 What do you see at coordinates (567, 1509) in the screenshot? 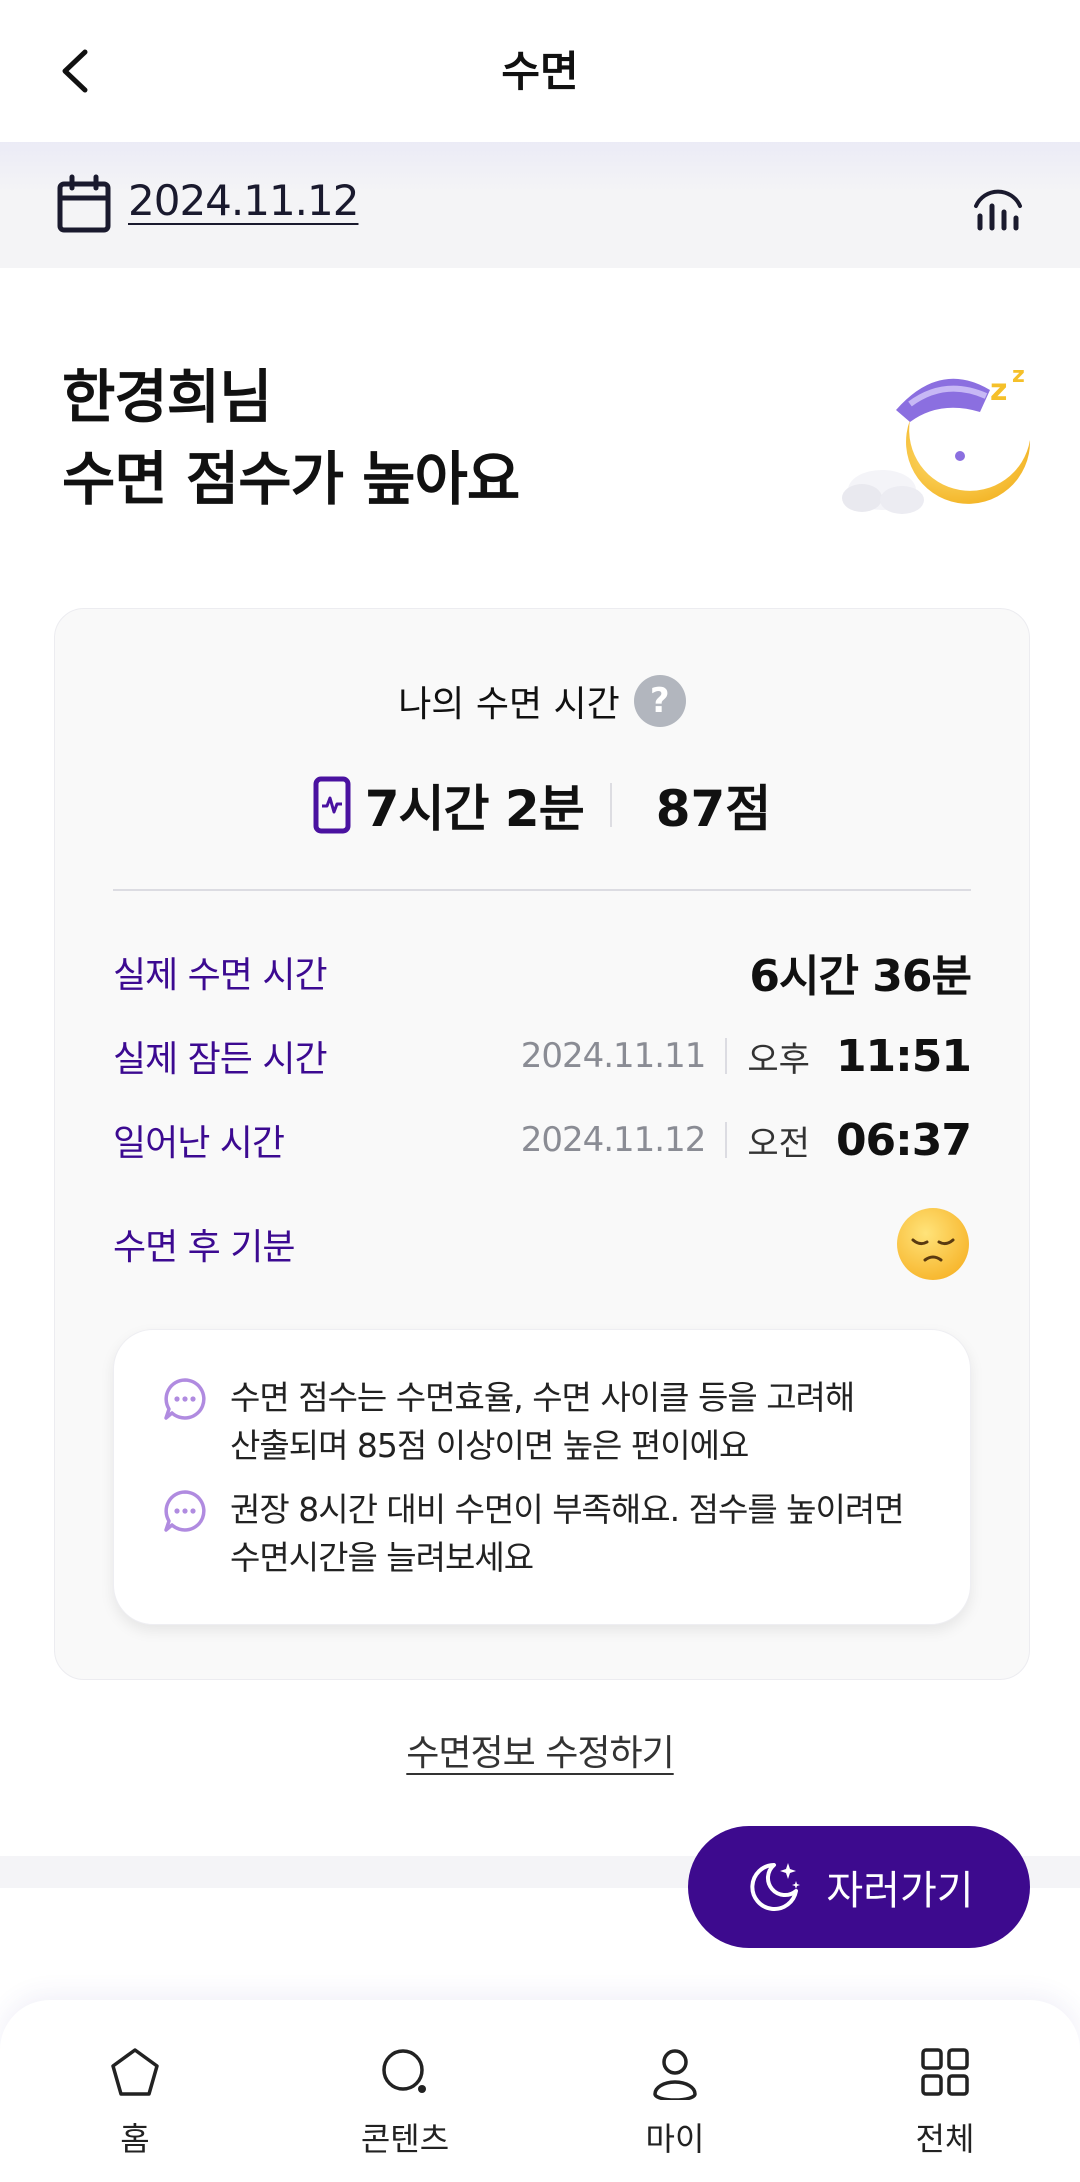
I see `tip-line: 권장 8시간 대비 수면이 부족해요. 점수를 높이려면` at bounding box center [567, 1509].